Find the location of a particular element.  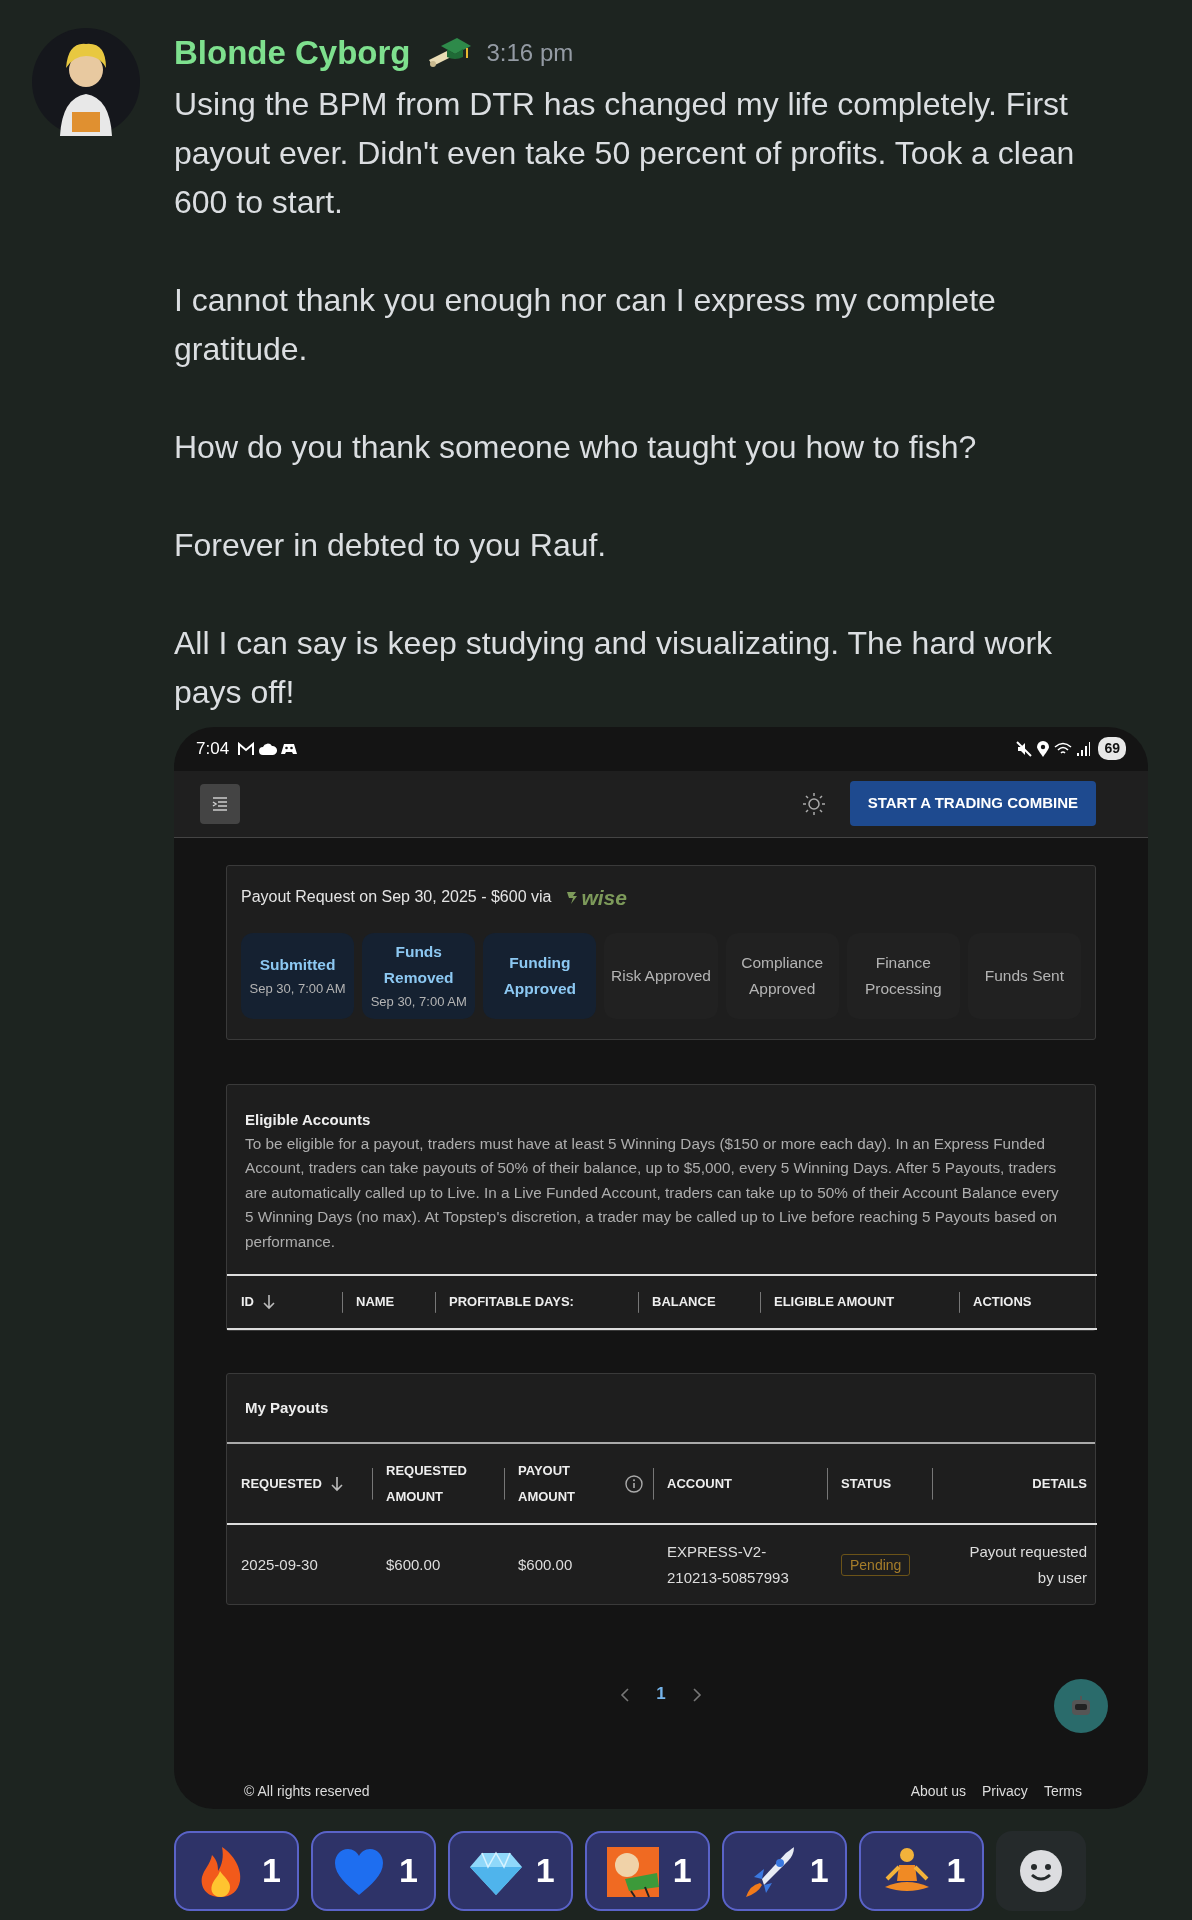

add-reaction-button is located at coordinates (1040, 1870).